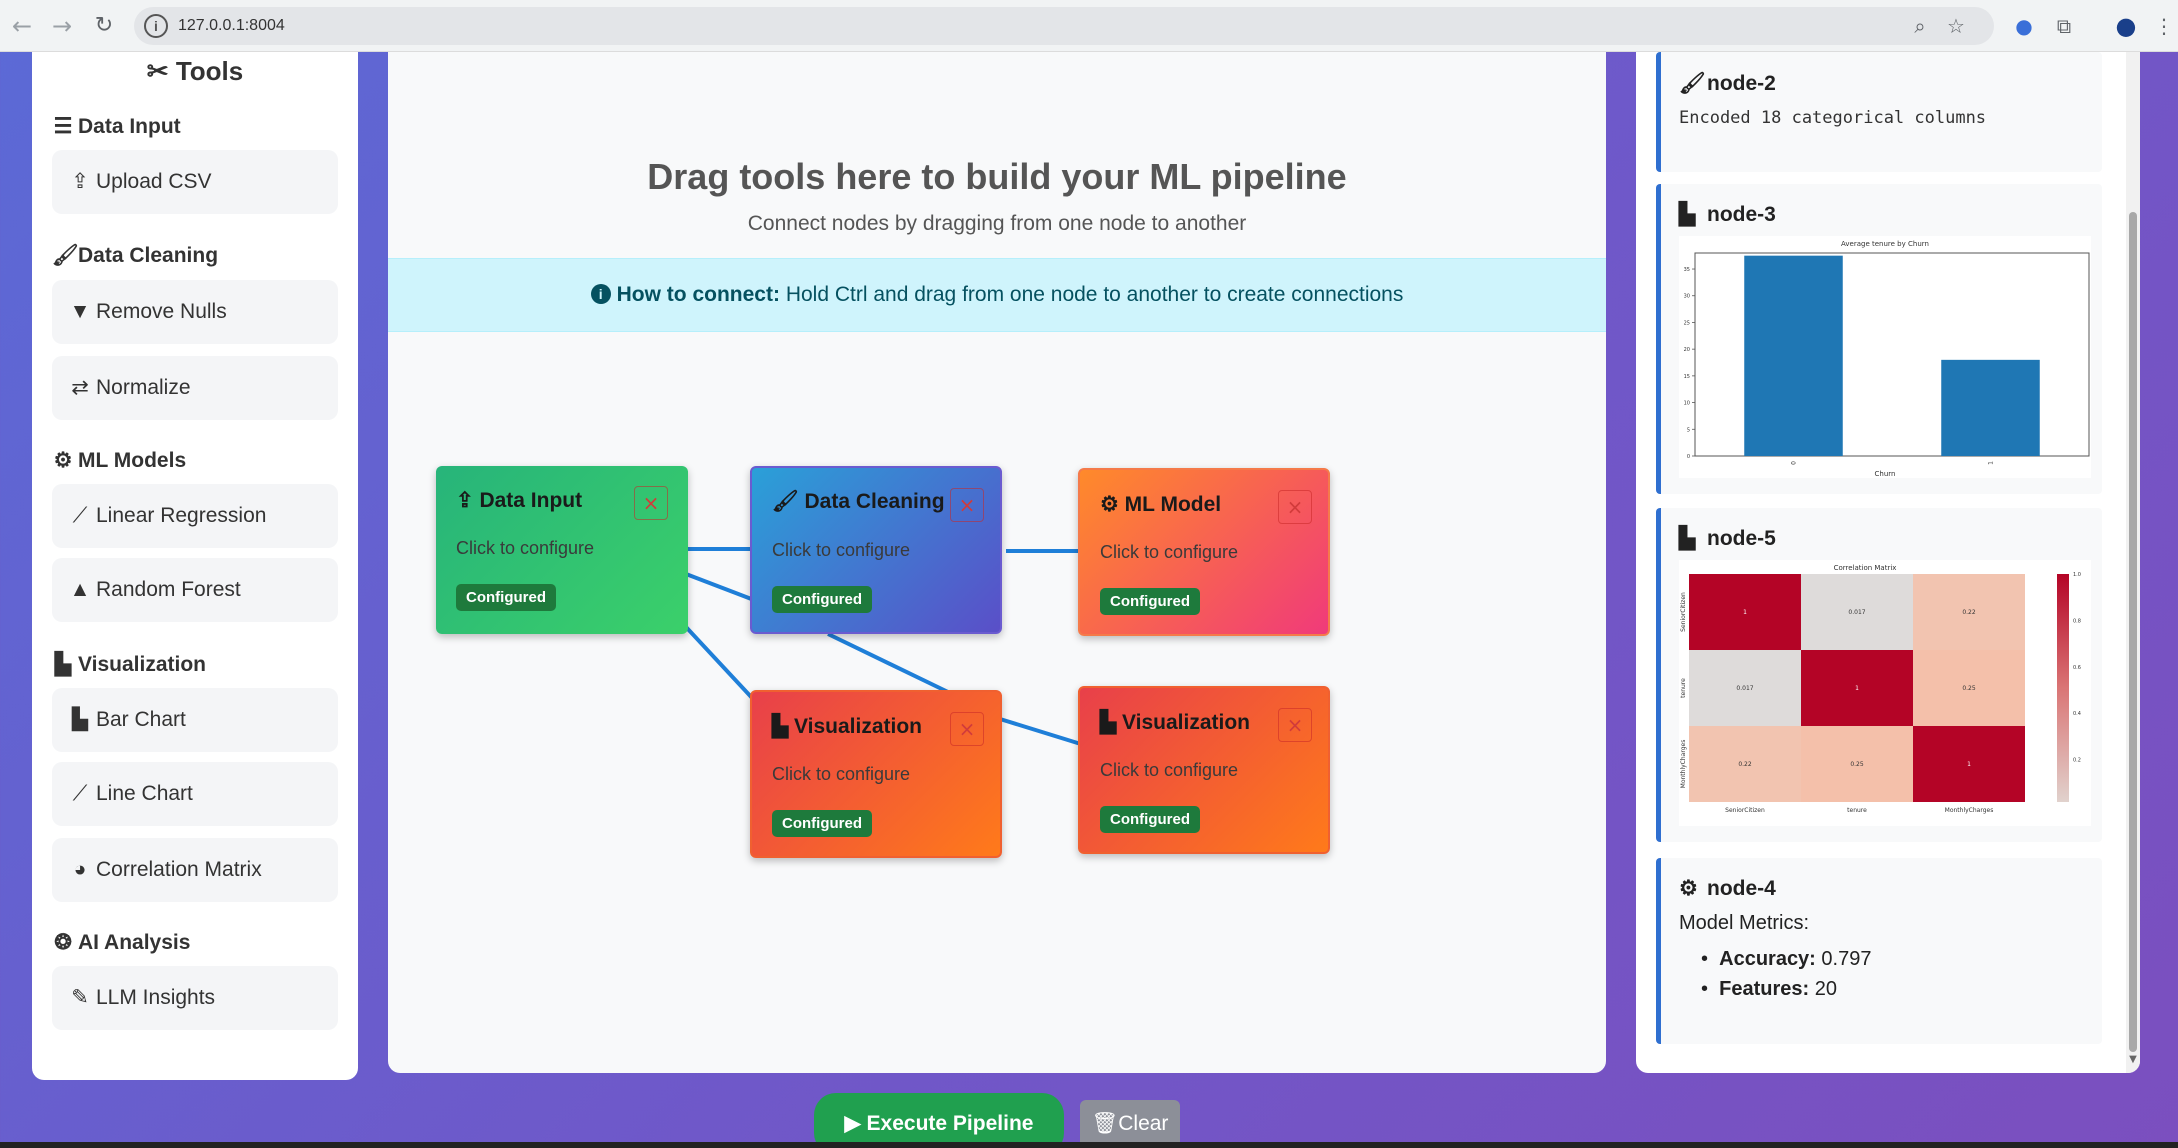  What do you see at coordinates (852, 1123) in the screenshot?
I see `play-icon: ▶` at bounding box center [852, 1123].